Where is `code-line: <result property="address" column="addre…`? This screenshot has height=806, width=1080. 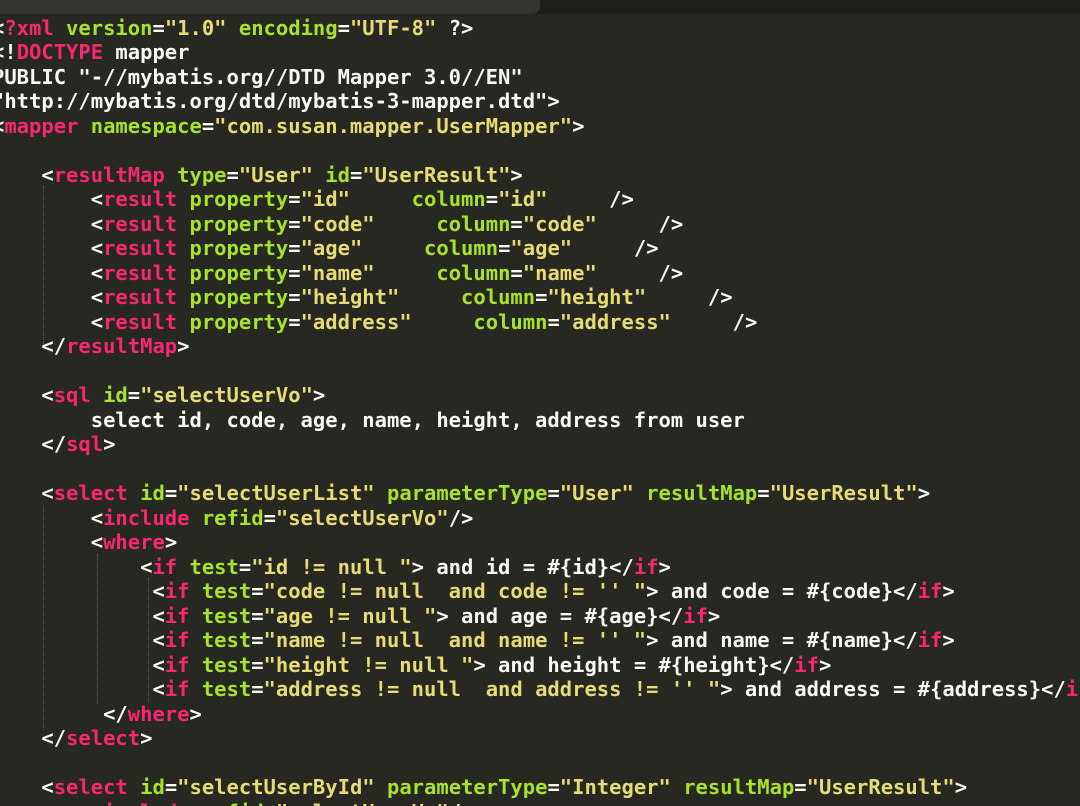 code-line: <result property="address" column="addre… is located at coordinates (540, 322).